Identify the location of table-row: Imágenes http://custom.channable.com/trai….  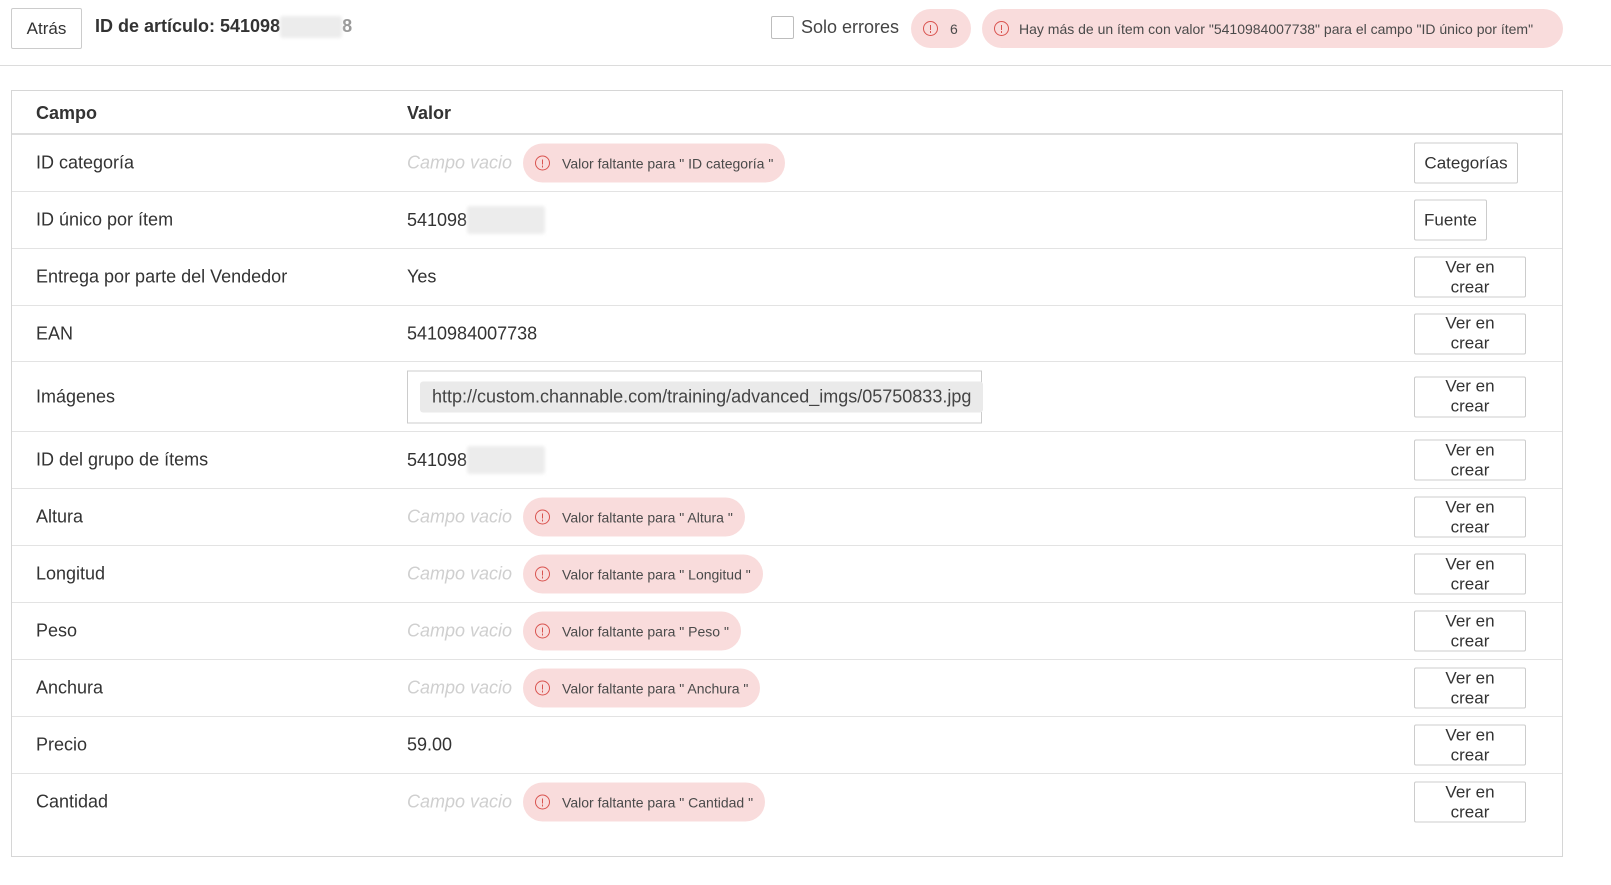
(787, 397).